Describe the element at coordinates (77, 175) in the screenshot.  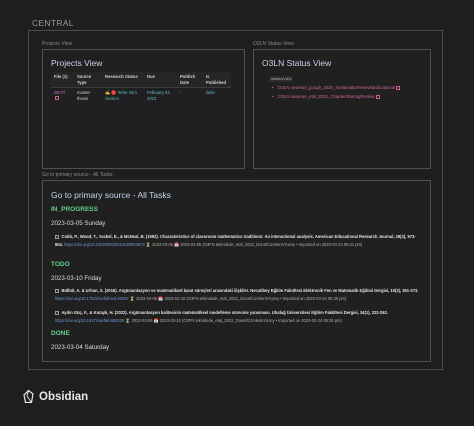
I see `tasks-pane-label: Go to primary source - All Tasks` at that location.